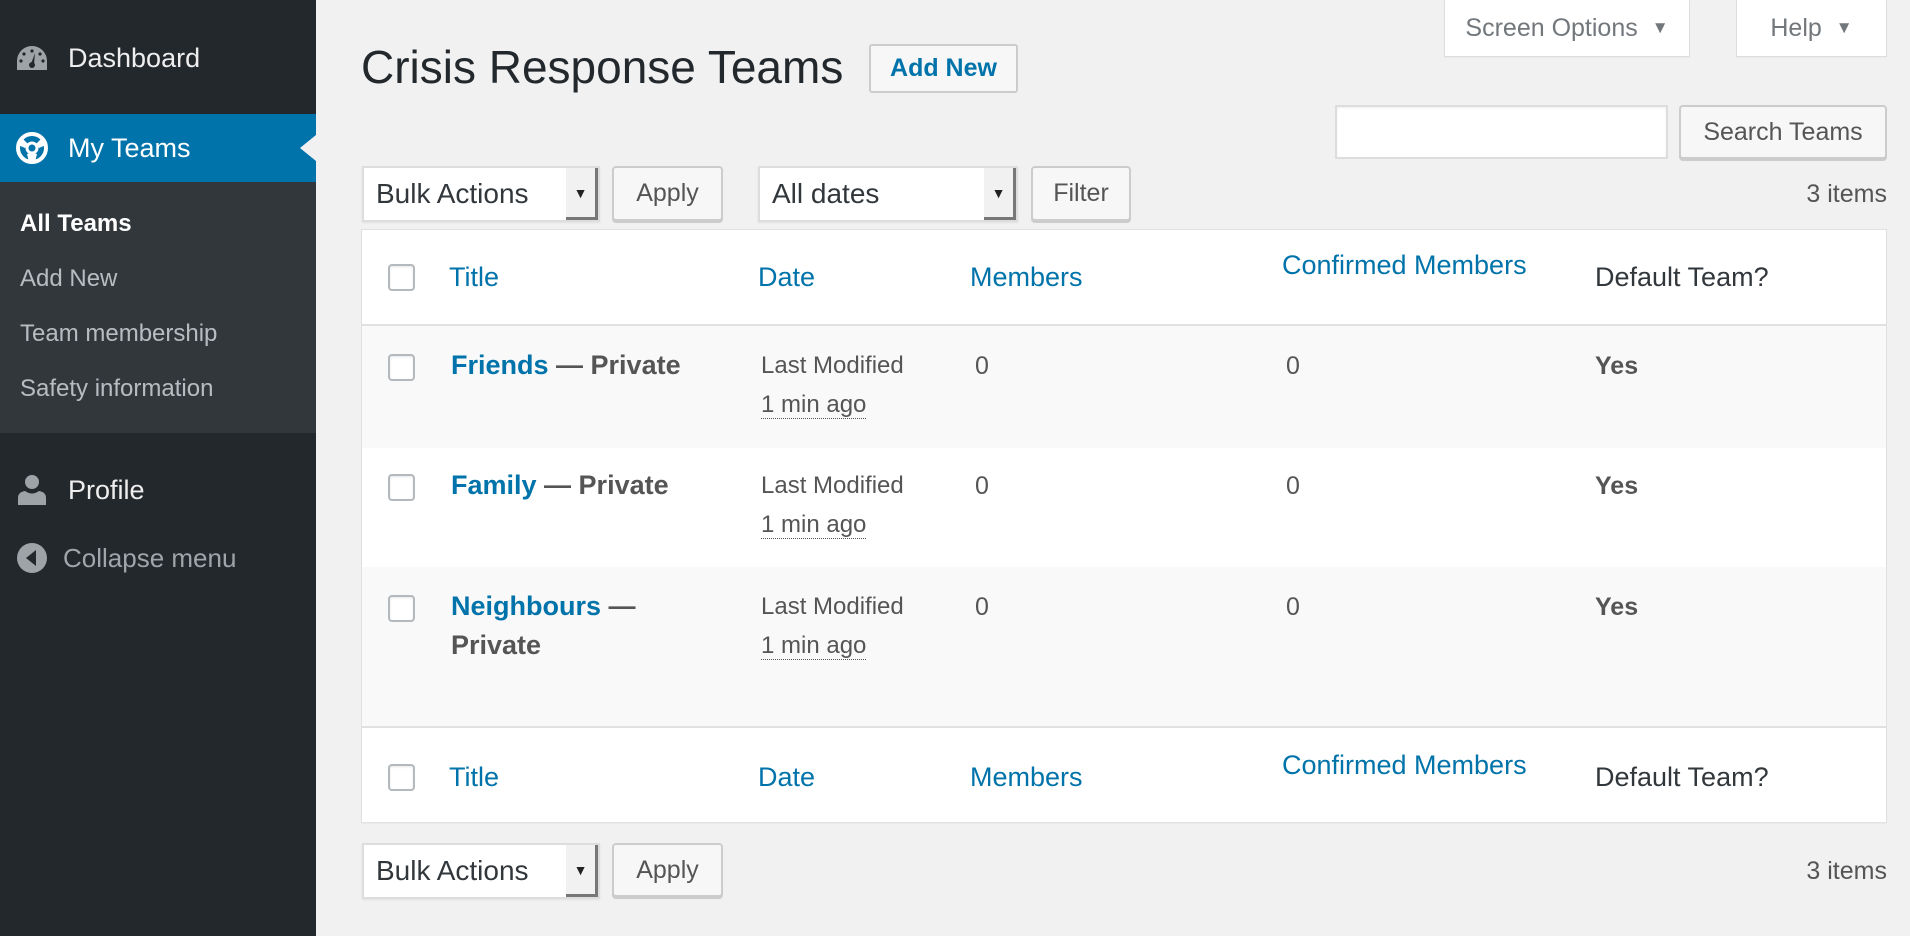 The height and width of the screenshot is (936, 1910). What do you see at coordinates (826, 193) in the screenshot?
I see `date-filter-value: All dates` at bounding box center [826, 193].